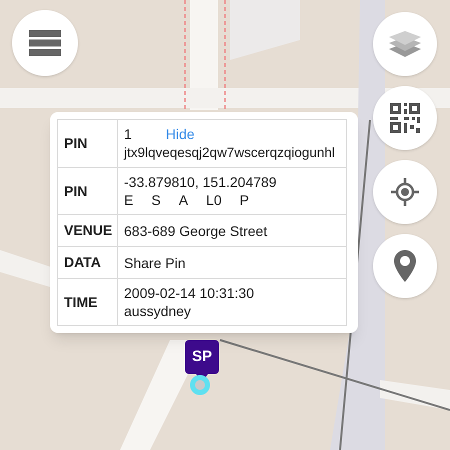 The height and width of the screenshot is (450, 450). What do you see at coordinates (183, 200) in the screenshot?
I see `flag-letter: A` at bounding box center [183, 200].